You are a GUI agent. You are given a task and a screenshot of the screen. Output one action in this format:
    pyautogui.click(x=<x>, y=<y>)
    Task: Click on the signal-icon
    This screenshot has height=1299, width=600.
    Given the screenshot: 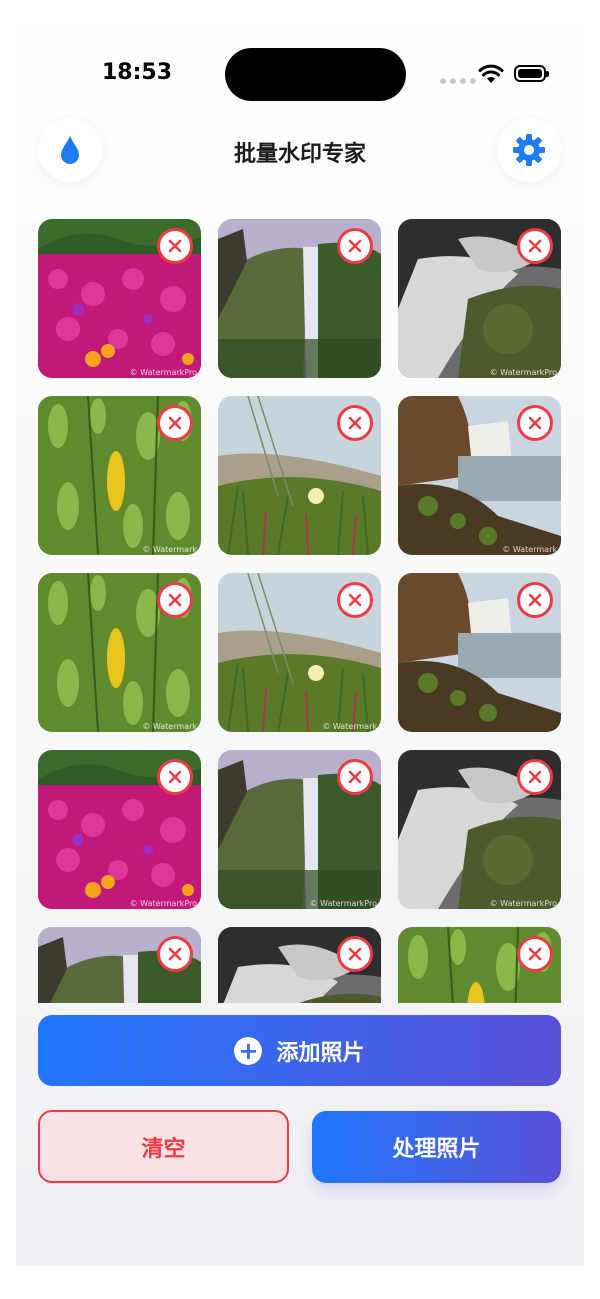 What is the action you would take?
    pyautogui.click(x=458, y=81)
    